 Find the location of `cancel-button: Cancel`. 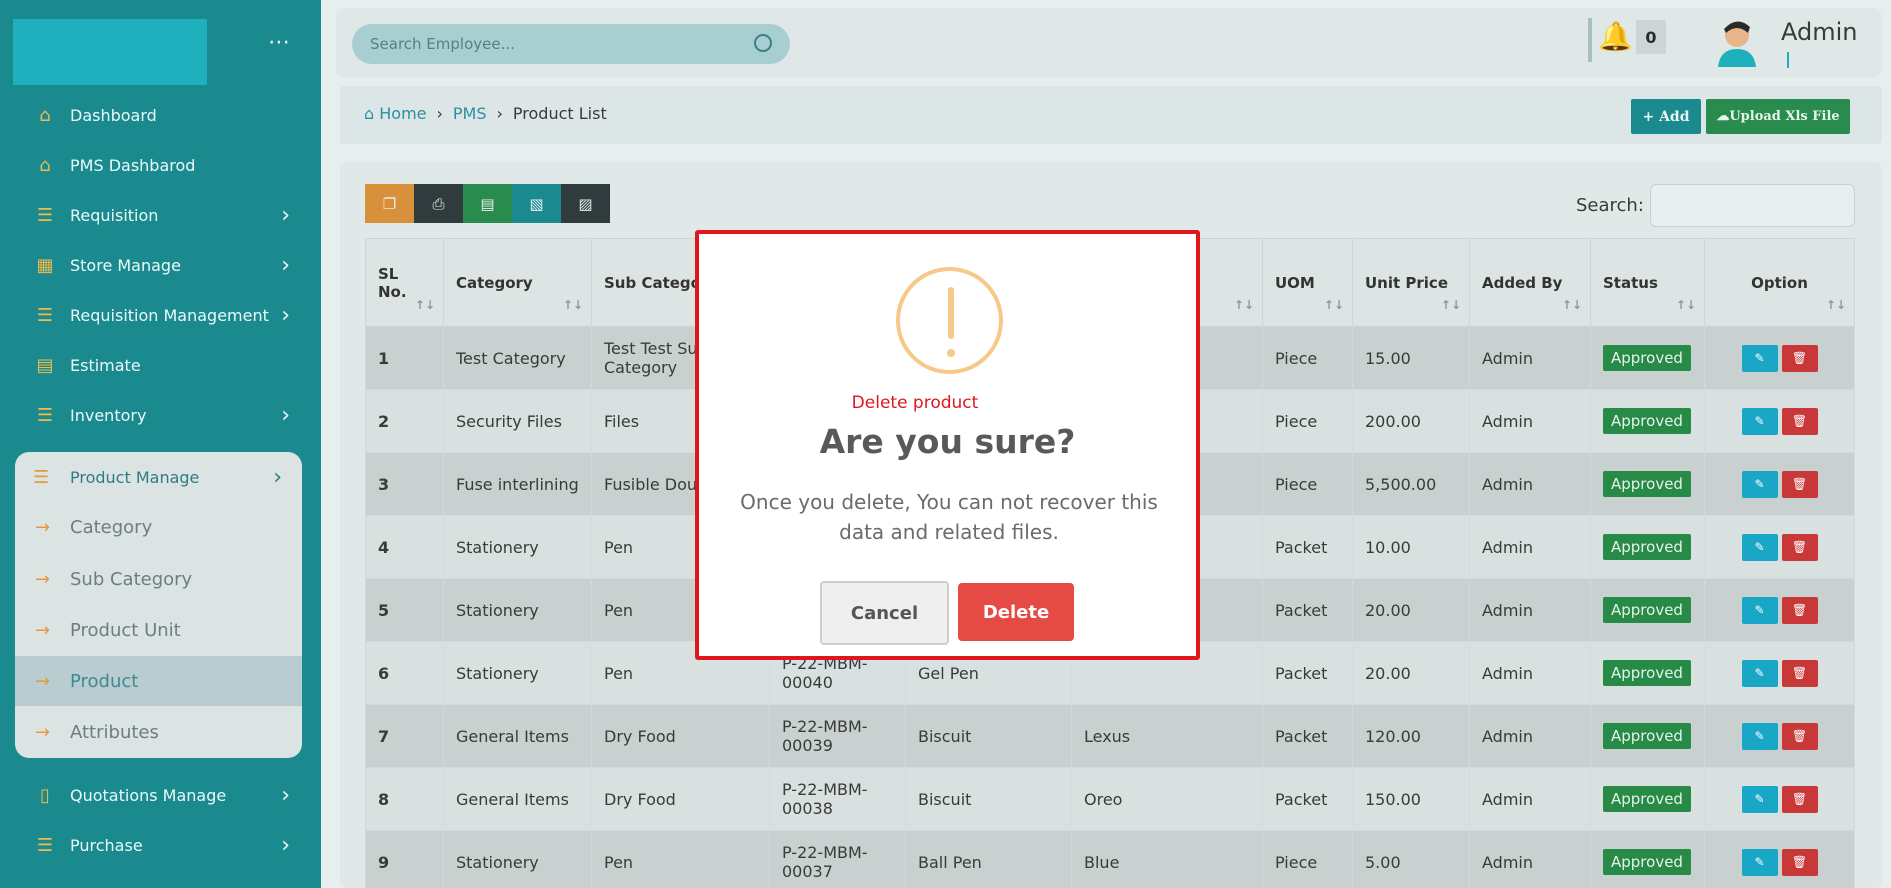

cancel-button: Cancel is located at coordinates (884, 613).